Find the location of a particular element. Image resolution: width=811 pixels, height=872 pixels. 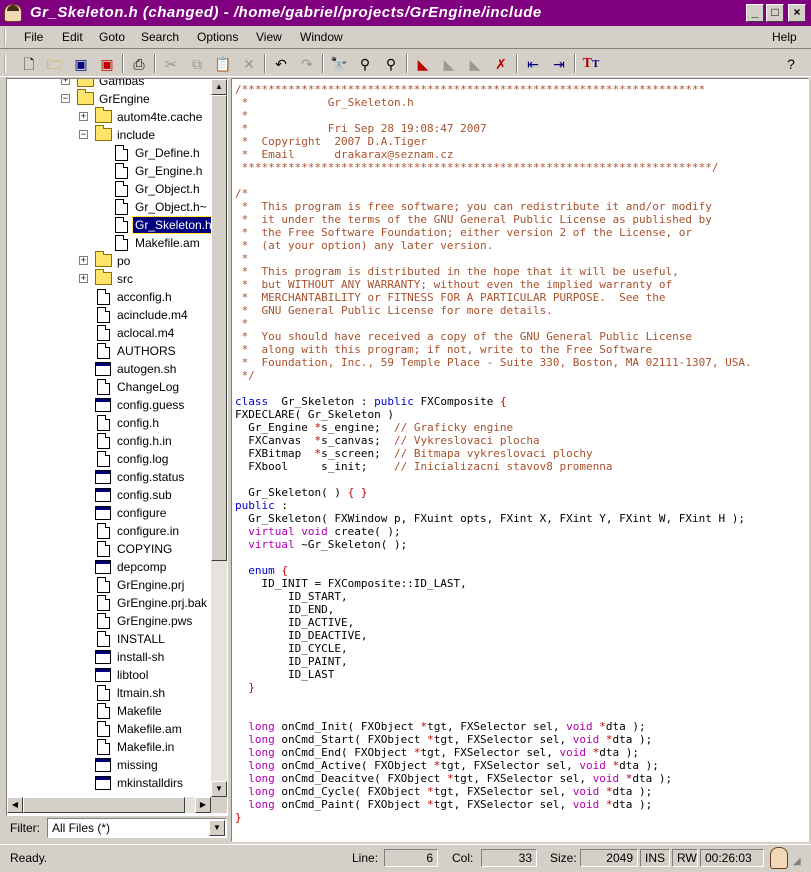

toolbar-grip is located at coordinates (7, 63).